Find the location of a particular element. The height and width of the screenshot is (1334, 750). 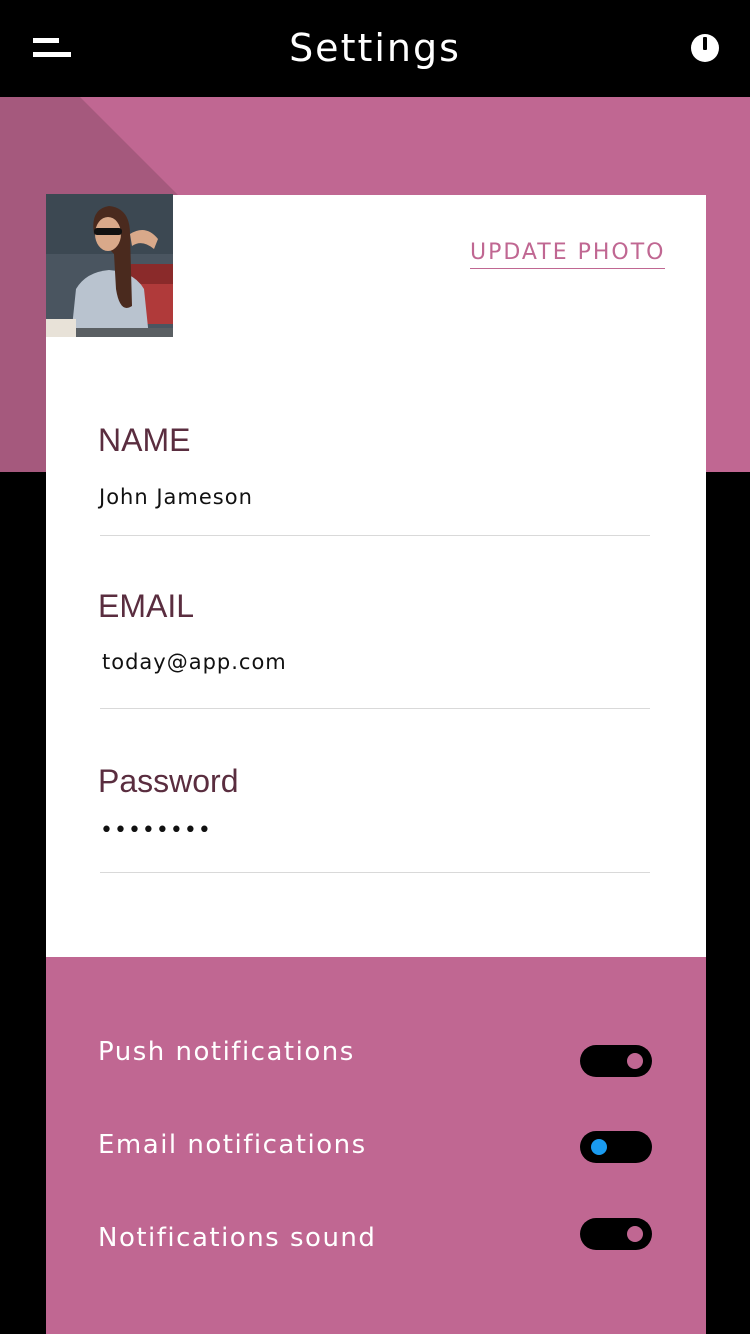

password-field: •••••••• is located at coordinates (156, 830).